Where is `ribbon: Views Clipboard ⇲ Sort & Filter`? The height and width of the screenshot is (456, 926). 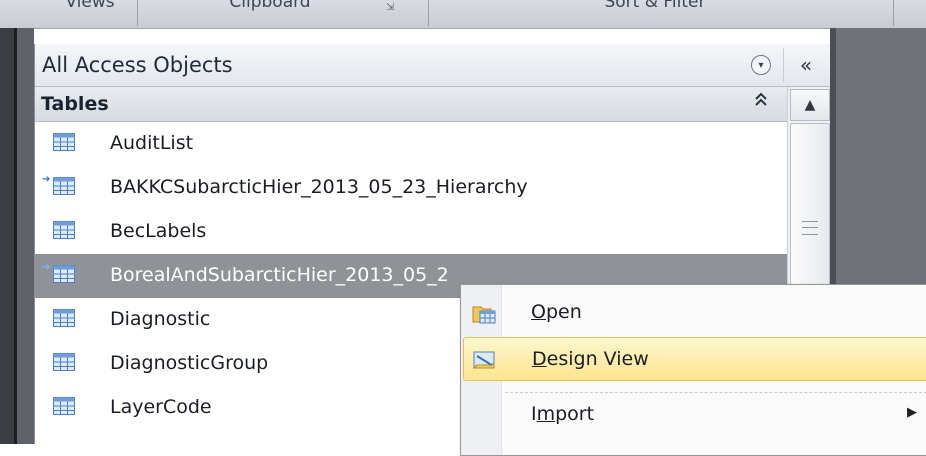 ribbon: Views Clipboard ⇲ Sort & Filter is located at coordinates (463, 14).